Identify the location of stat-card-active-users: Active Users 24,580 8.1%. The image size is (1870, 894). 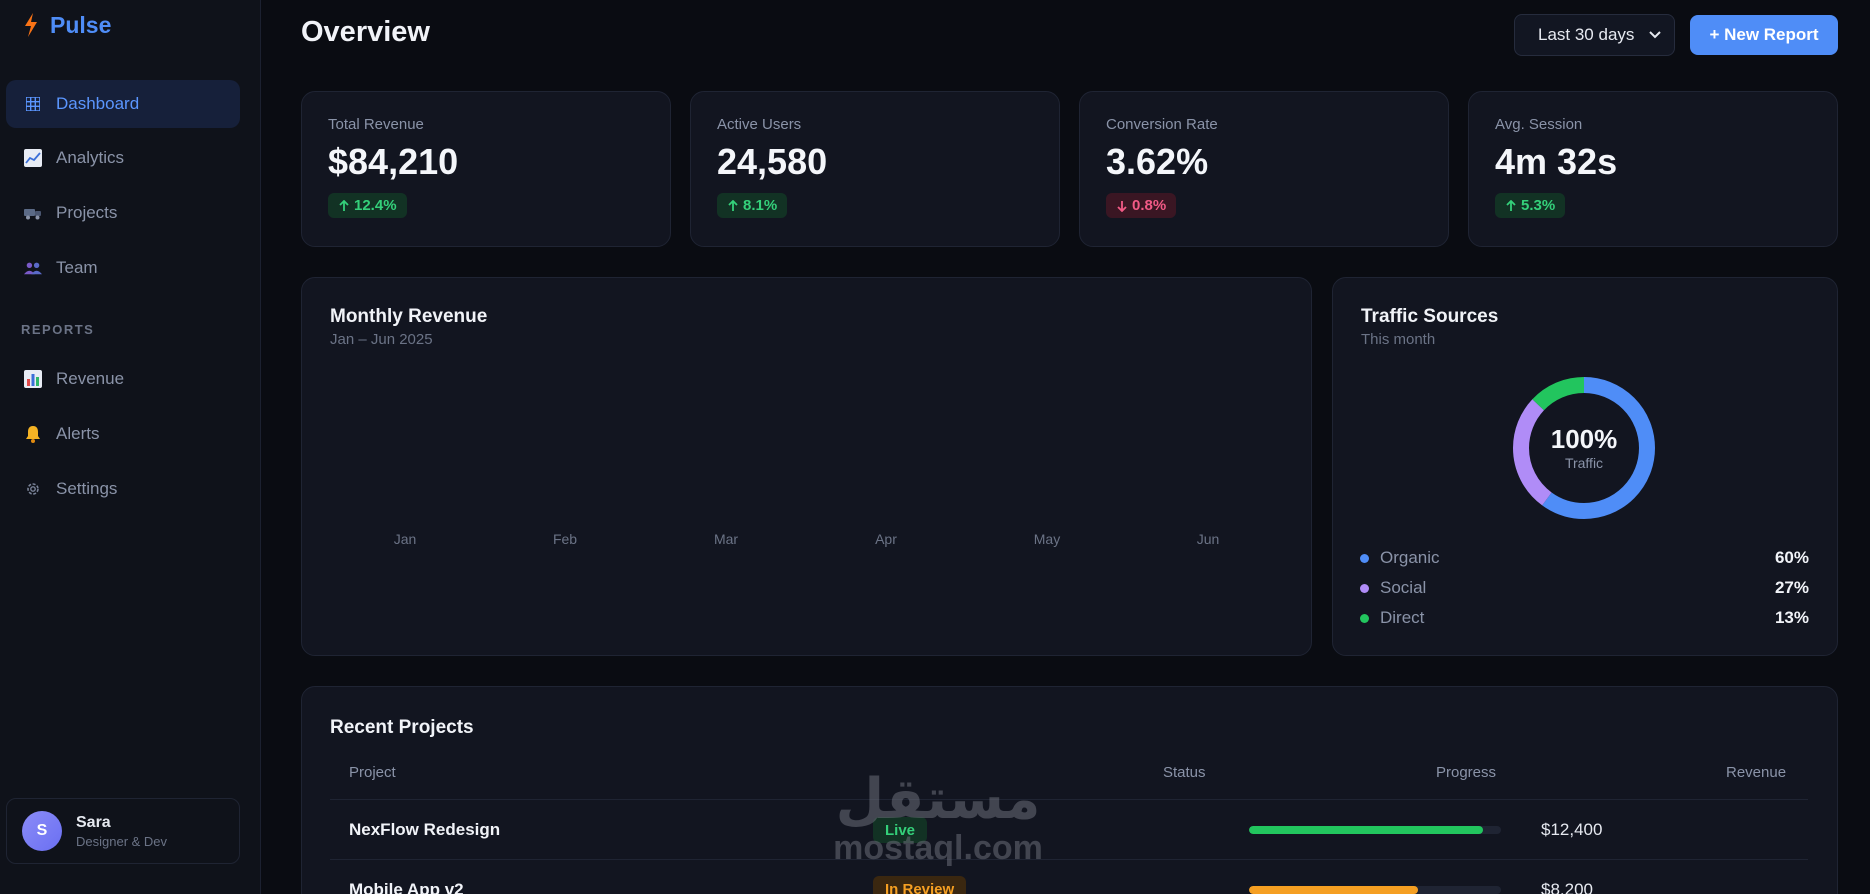
(875, 169).